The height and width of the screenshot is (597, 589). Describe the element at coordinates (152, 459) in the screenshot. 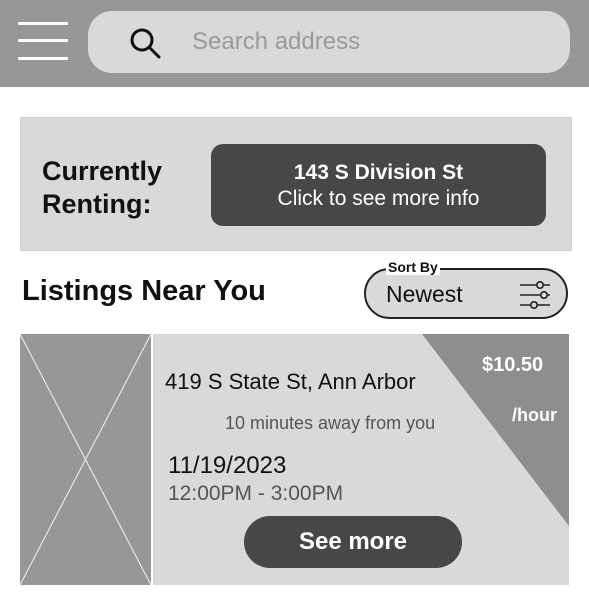

I see `card-divider` at that location.